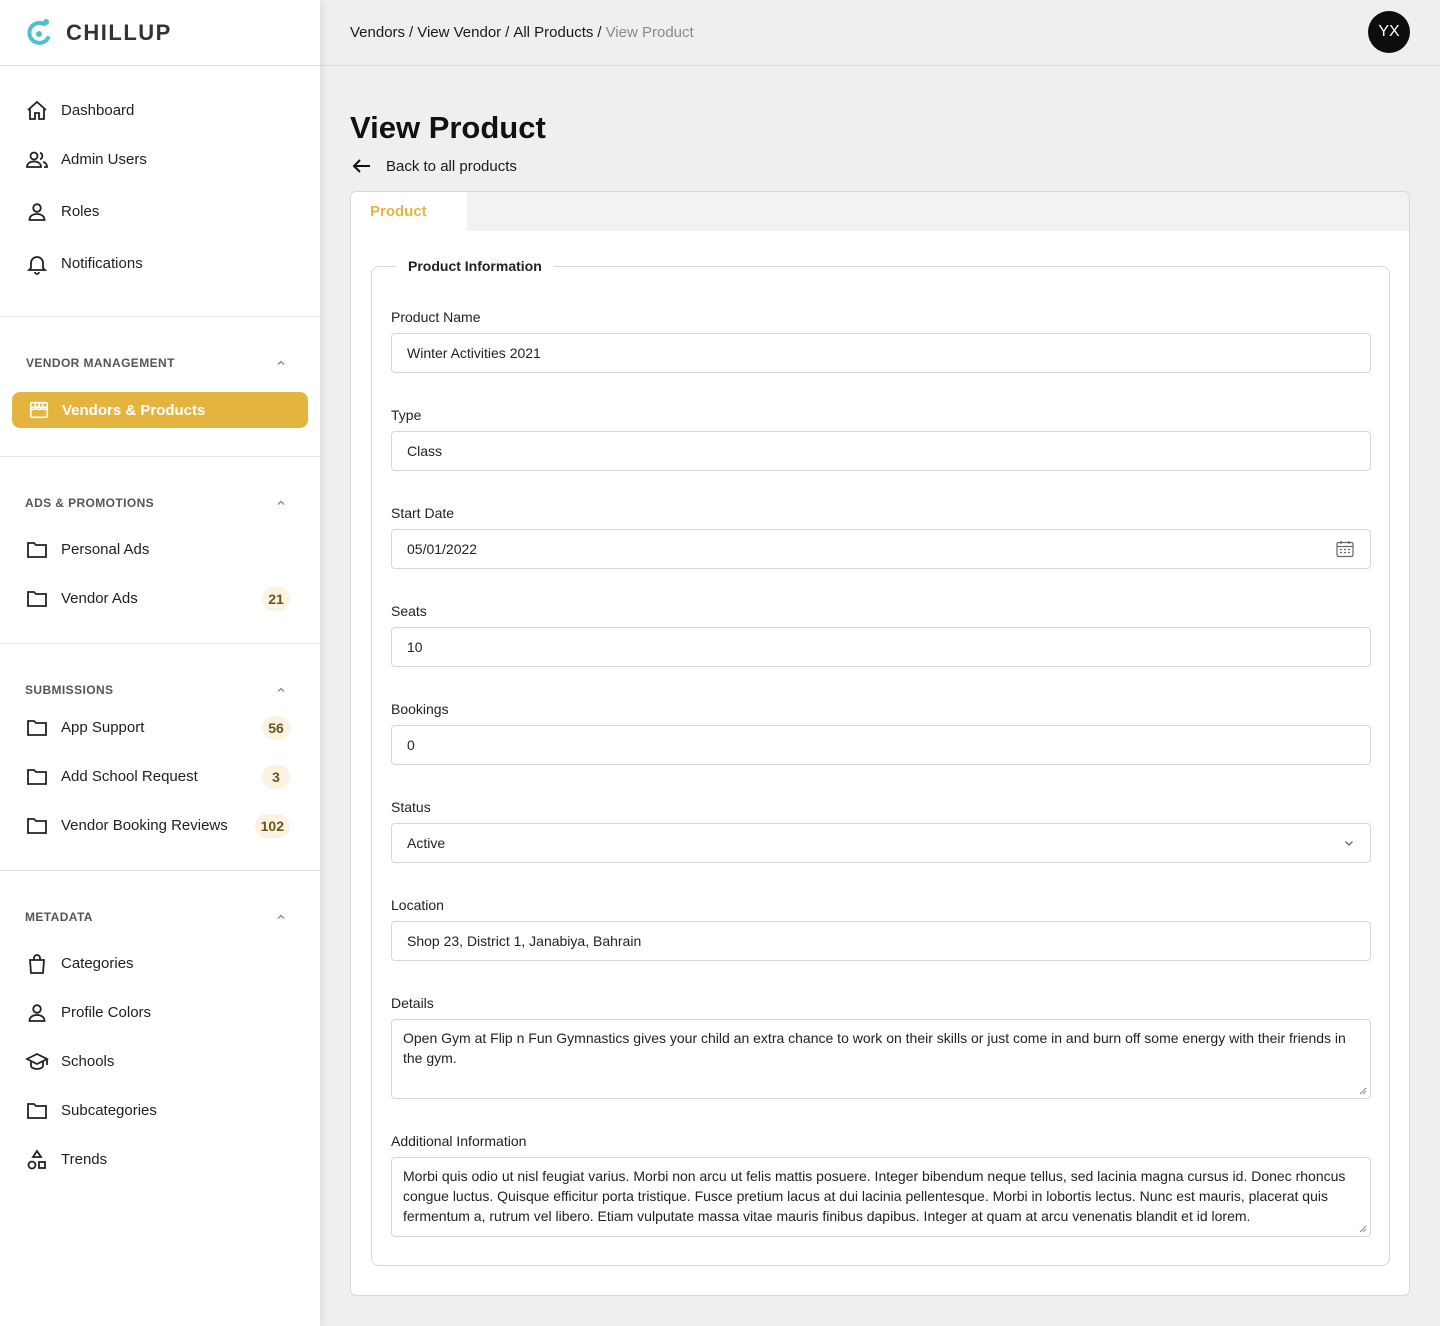  Describe the element at coordinates (160, 598) in the screenshot. I see `sidebar-item-vendor-ads: Vendor Ads 21` at that location.